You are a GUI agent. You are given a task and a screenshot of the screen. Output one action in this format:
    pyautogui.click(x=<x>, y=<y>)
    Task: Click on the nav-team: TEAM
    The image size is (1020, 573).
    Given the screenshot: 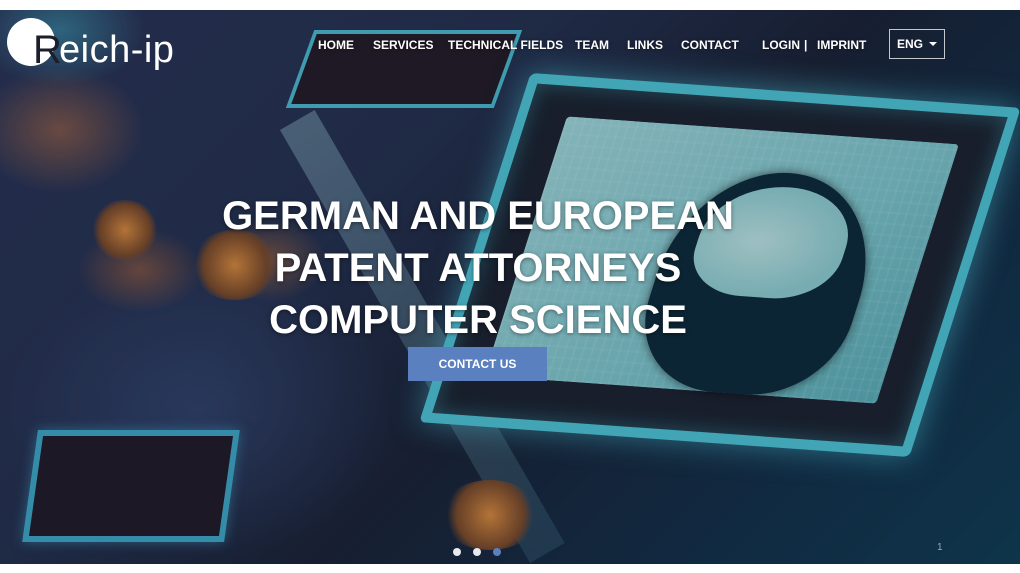 What is the action you would take?
    pyautogui.click(x=592, y=45)
    